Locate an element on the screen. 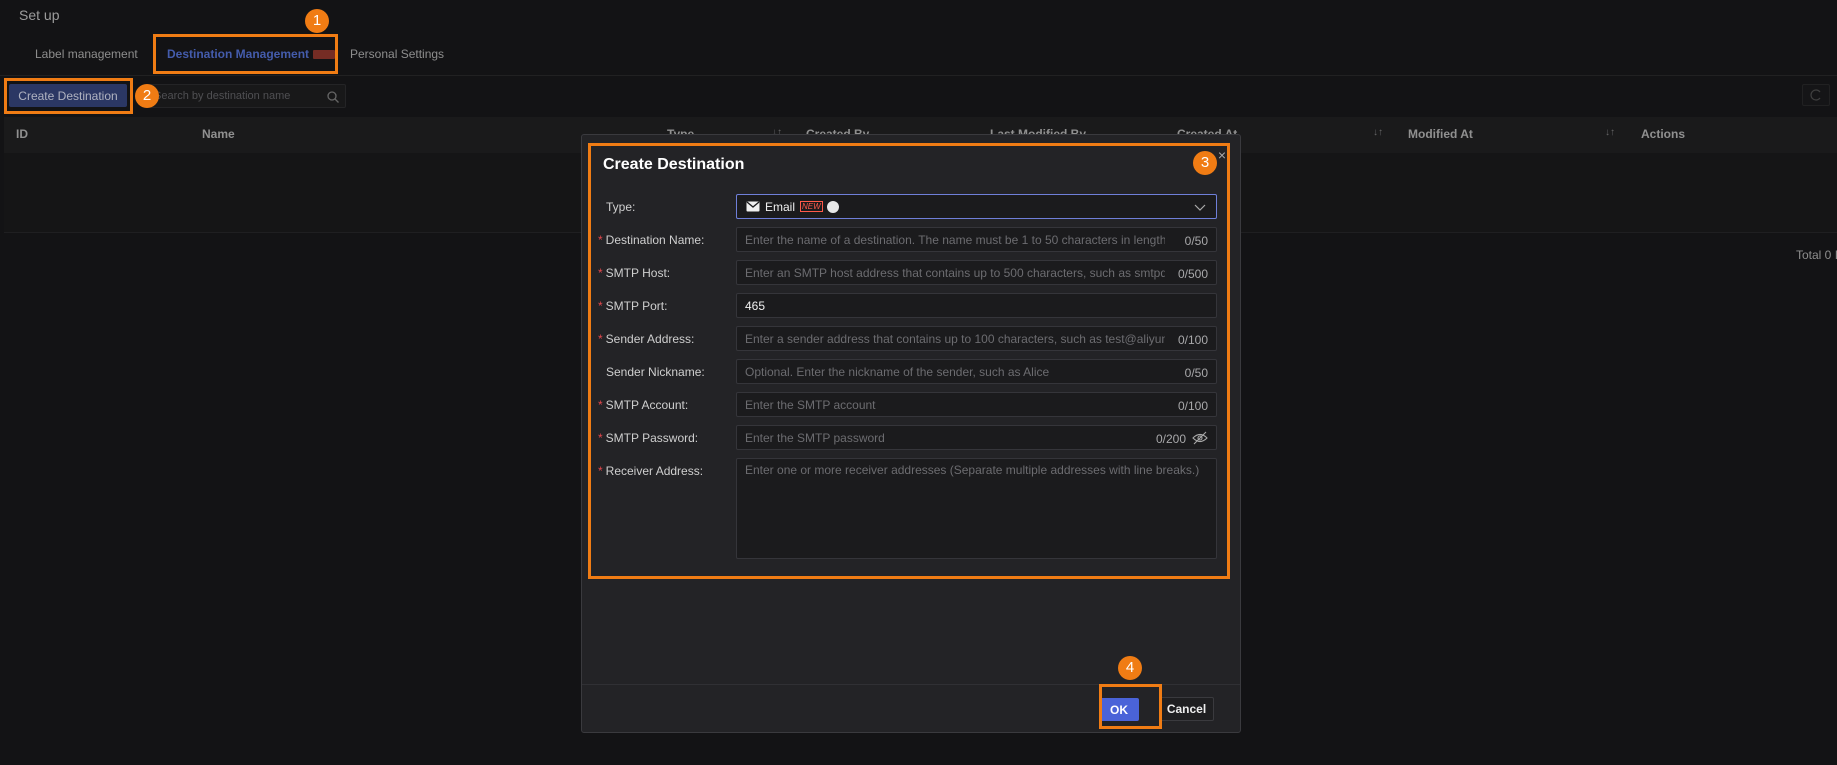 The image size is (1837, 765). smtp-host-field: 0/500 is located at coordinates (976, 272).